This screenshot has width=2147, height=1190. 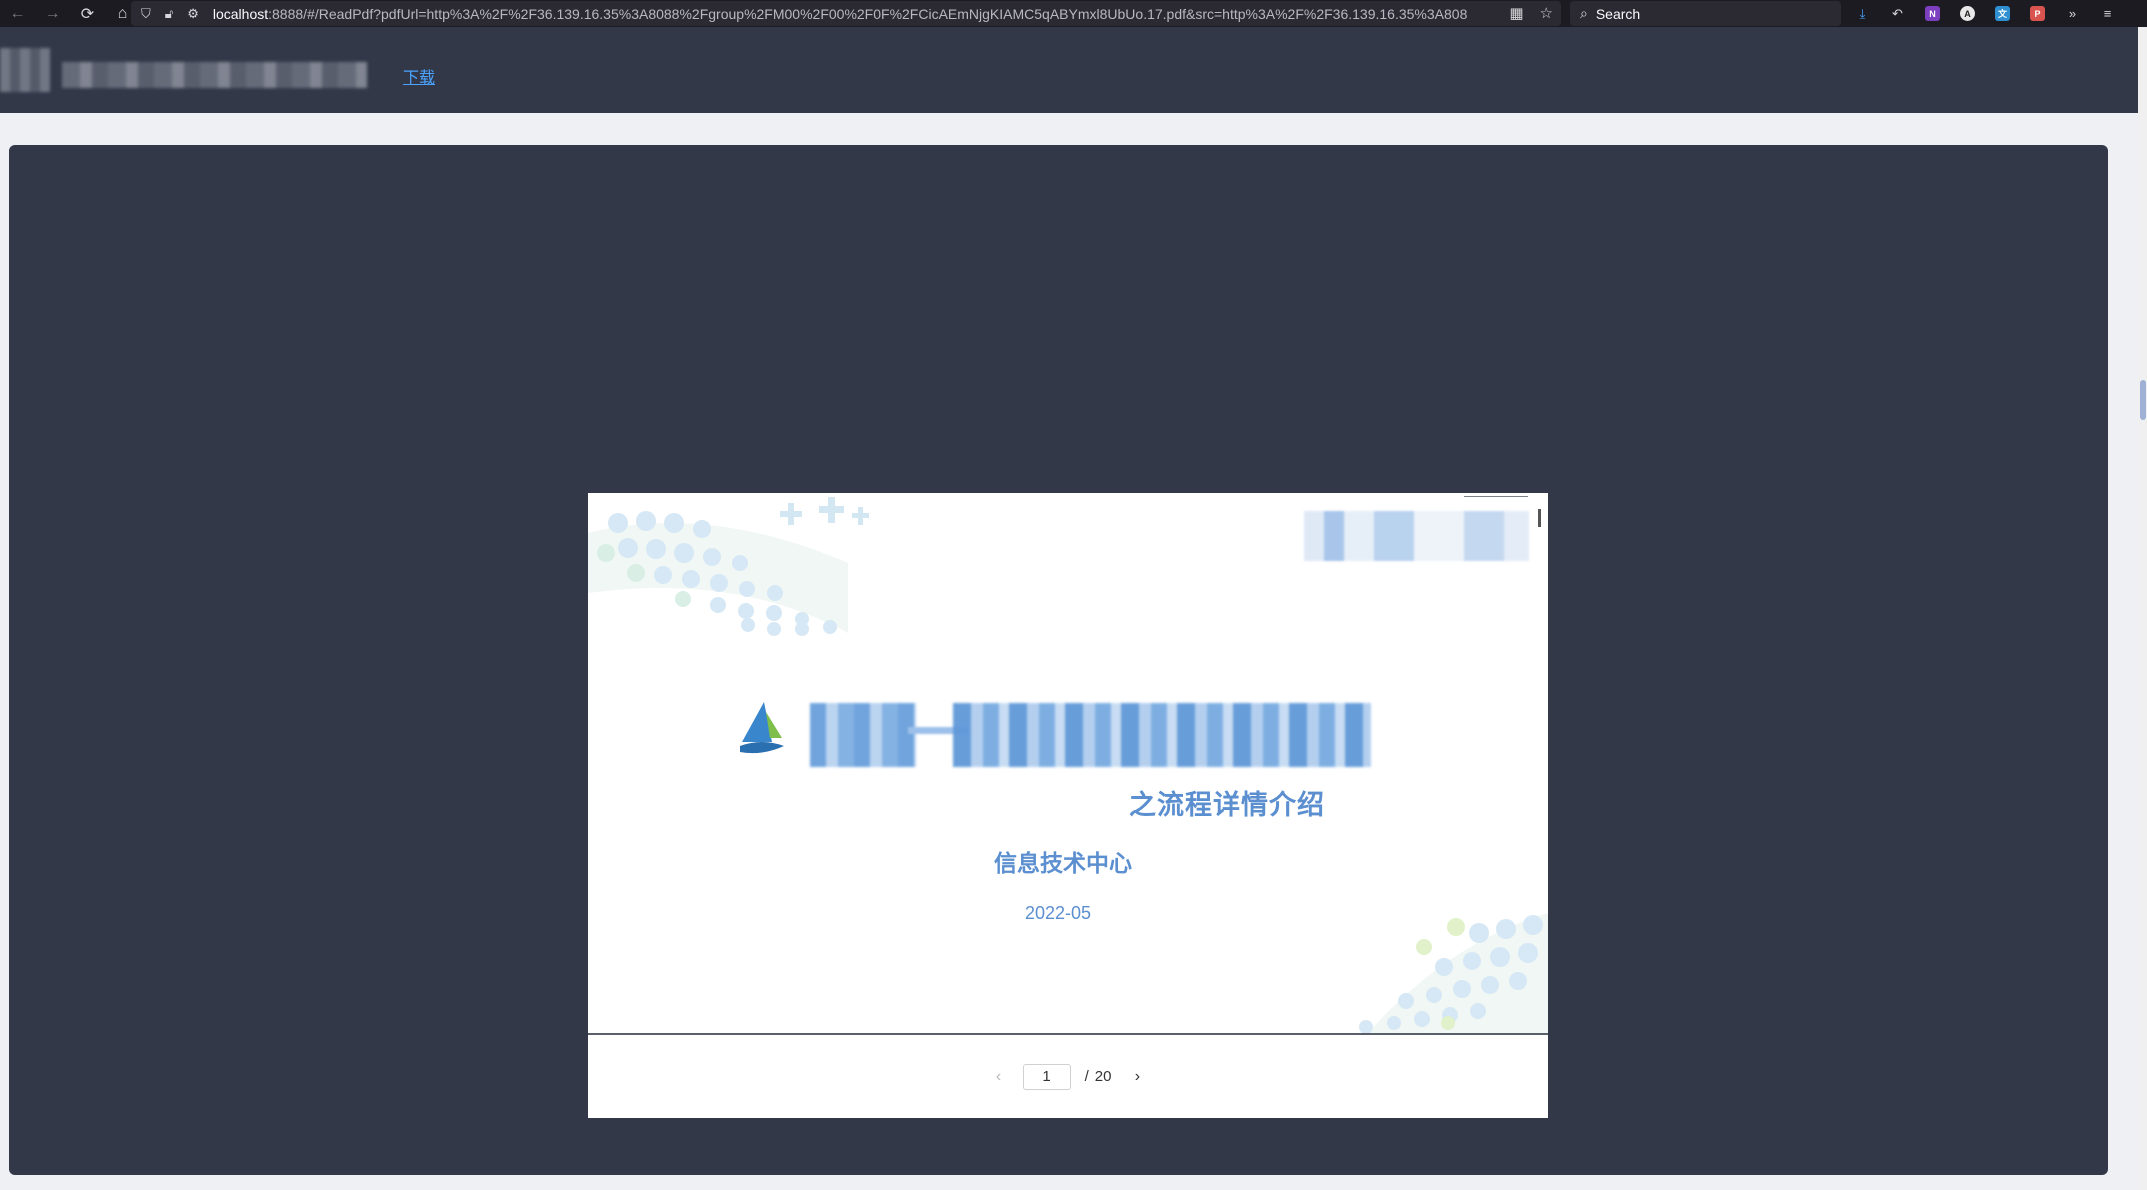 I want to click on pagination: ‹ / 20 ›, so click(x=1068, y=1076).